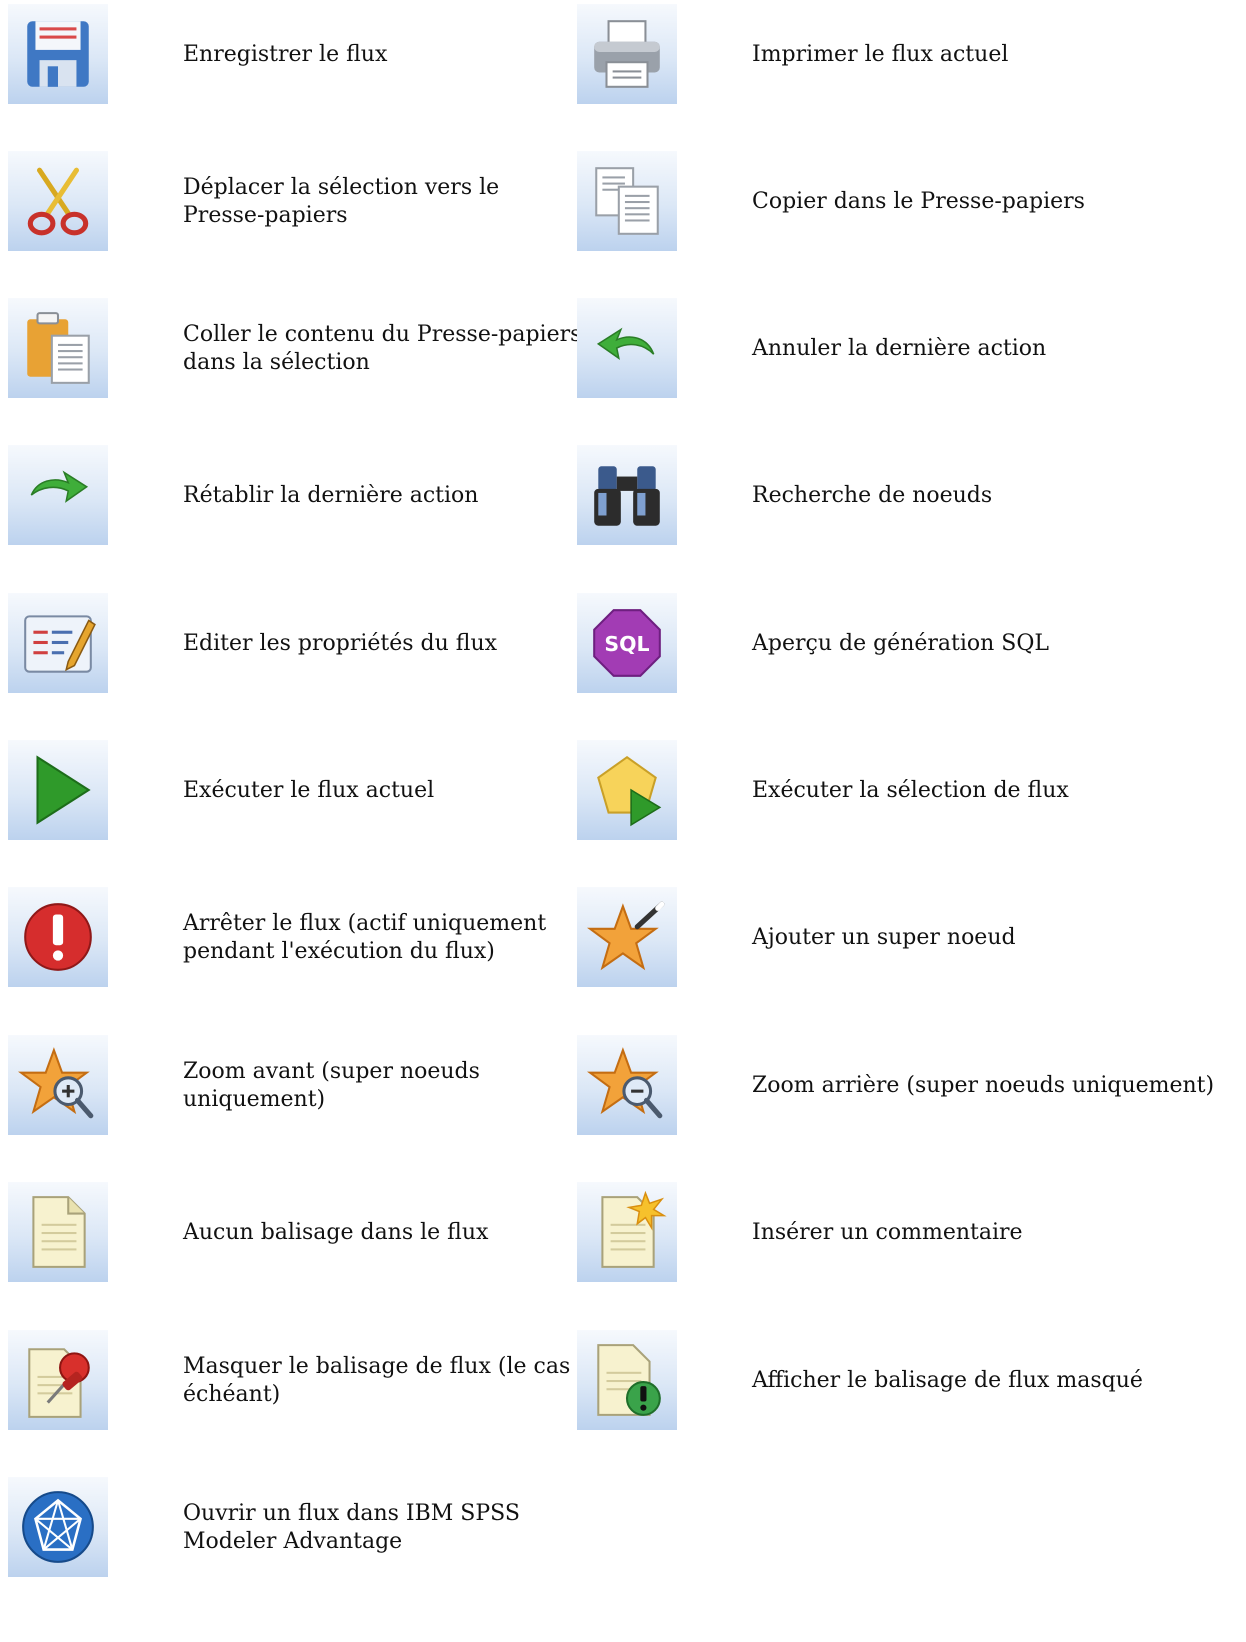  What do you see at coordinates (624, 1083) in the screenshot?
I see `zoom-out-icon` at bounding box center [624, 1083].